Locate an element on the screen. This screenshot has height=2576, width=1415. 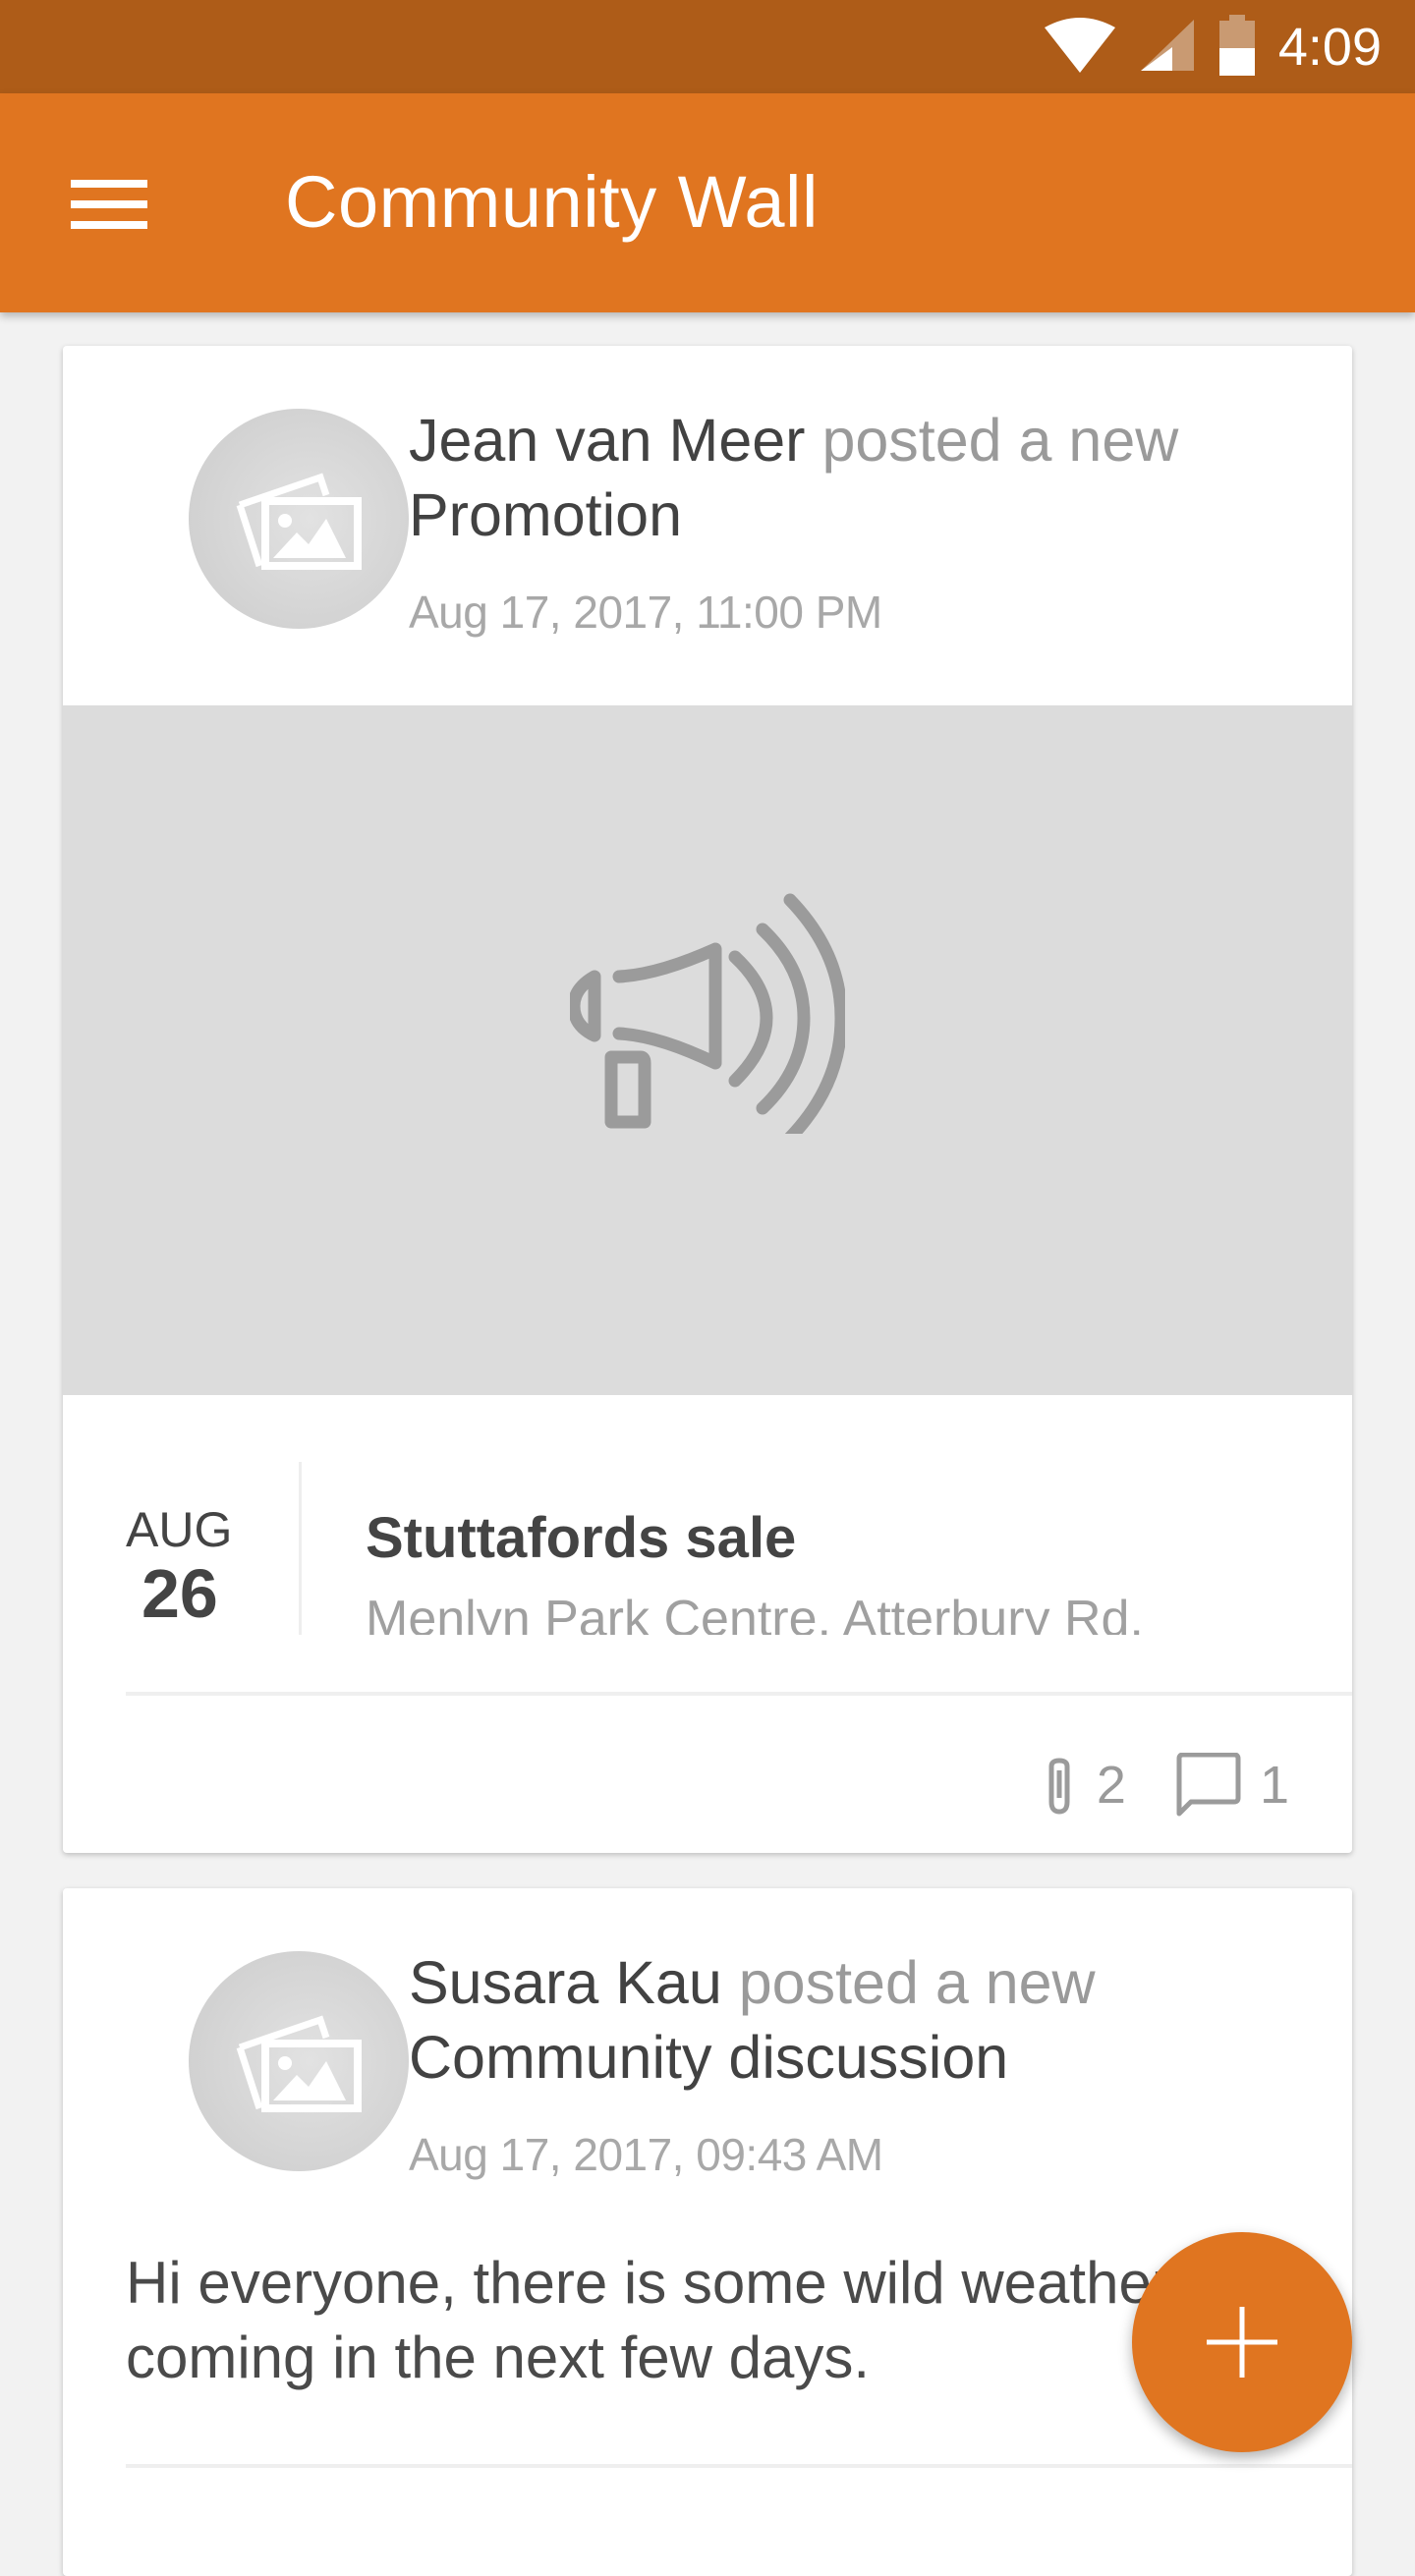
comments-button: 1 is located at coordinates (1232, 1785).